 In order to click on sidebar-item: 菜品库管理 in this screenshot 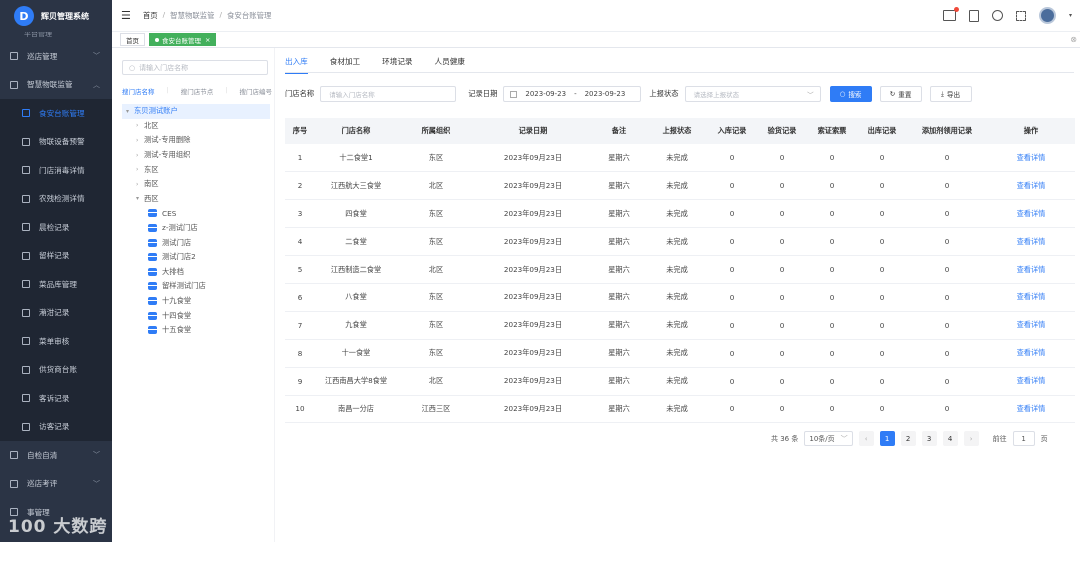, I will do `click(56, 284)`.